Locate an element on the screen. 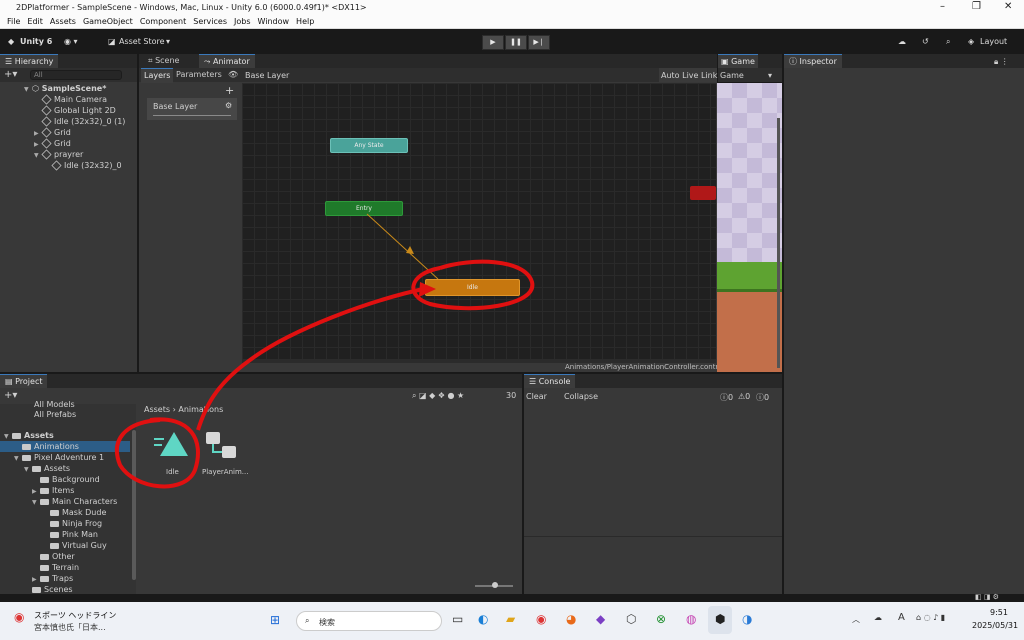 This screenshot has height=640, width=1024. zoom-slider-handle is located at coordinates (495, 585).